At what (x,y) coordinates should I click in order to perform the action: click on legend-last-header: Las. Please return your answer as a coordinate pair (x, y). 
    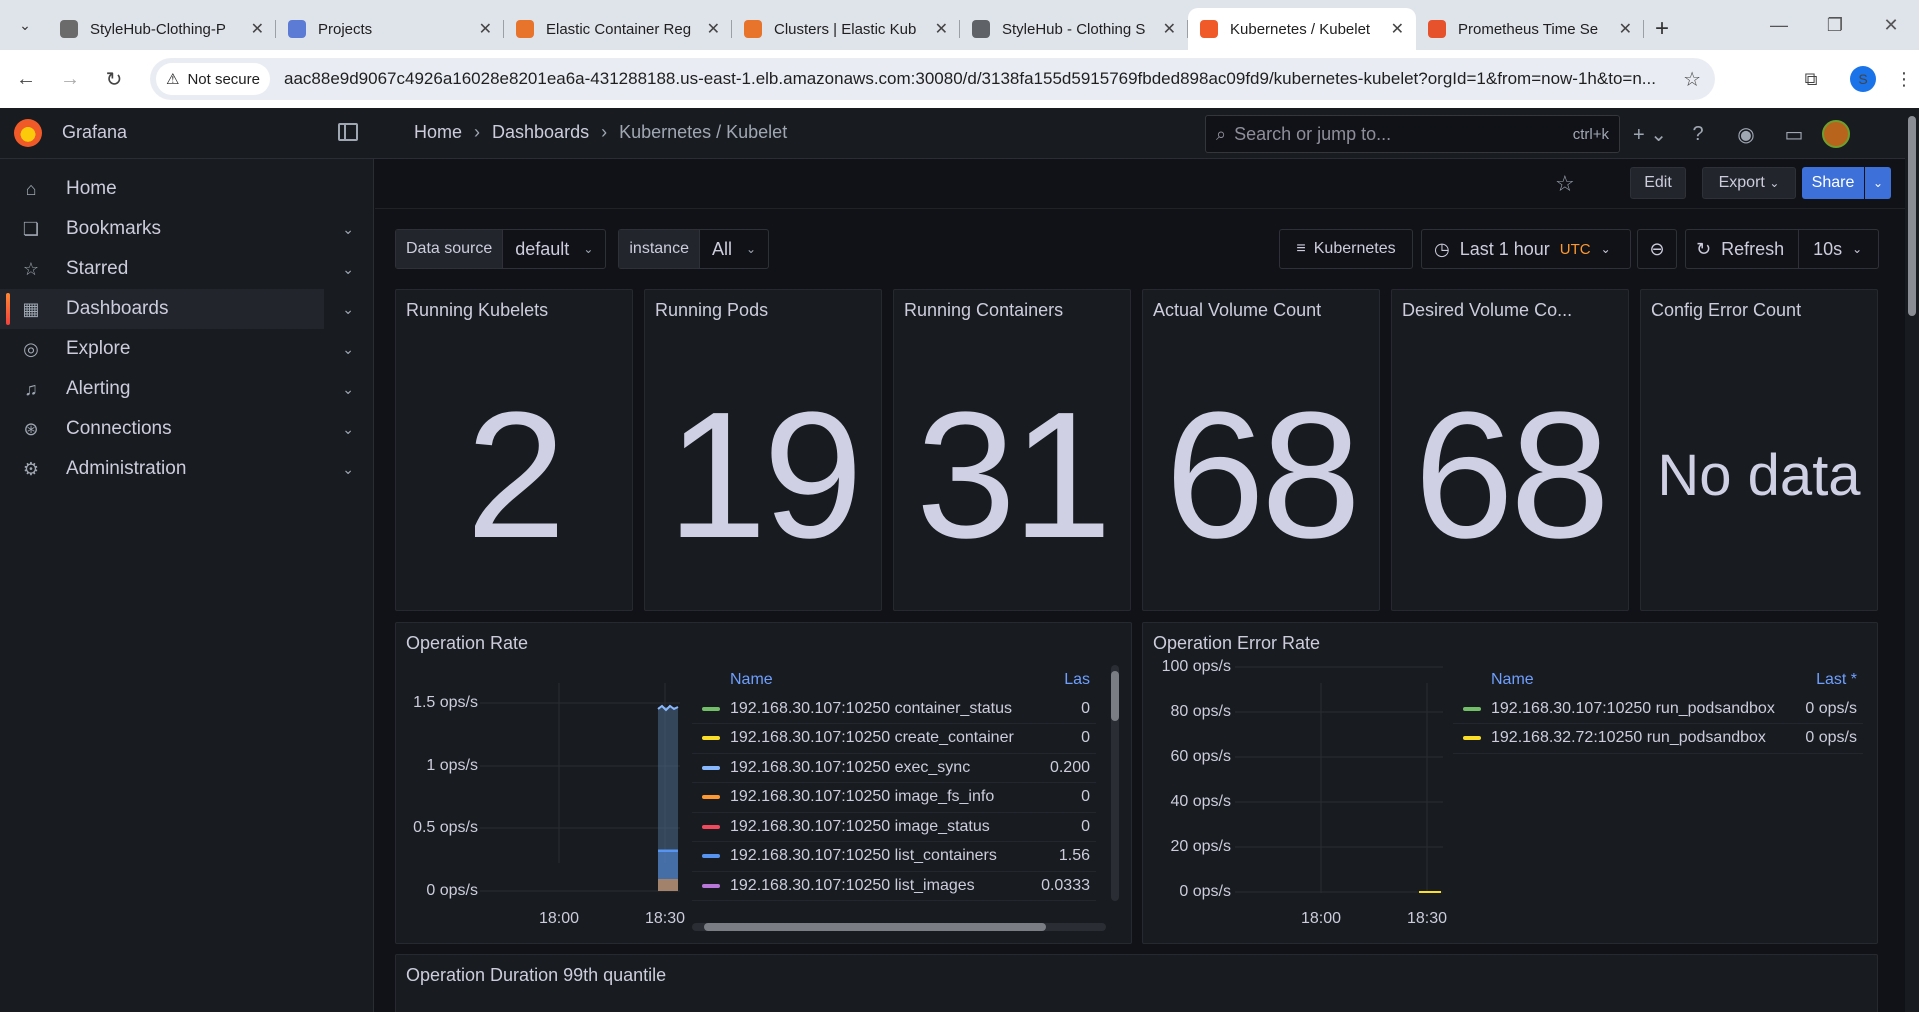
    Looking at the image, I should click on (1080, 680).